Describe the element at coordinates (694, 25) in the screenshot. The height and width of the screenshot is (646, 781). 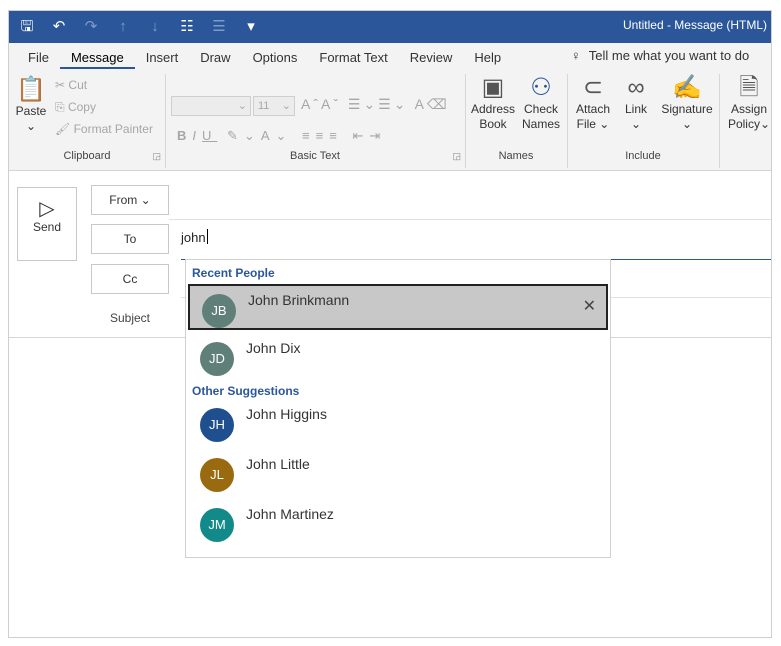
I see `window-title: Untitled - Message (HTML)` at that location.